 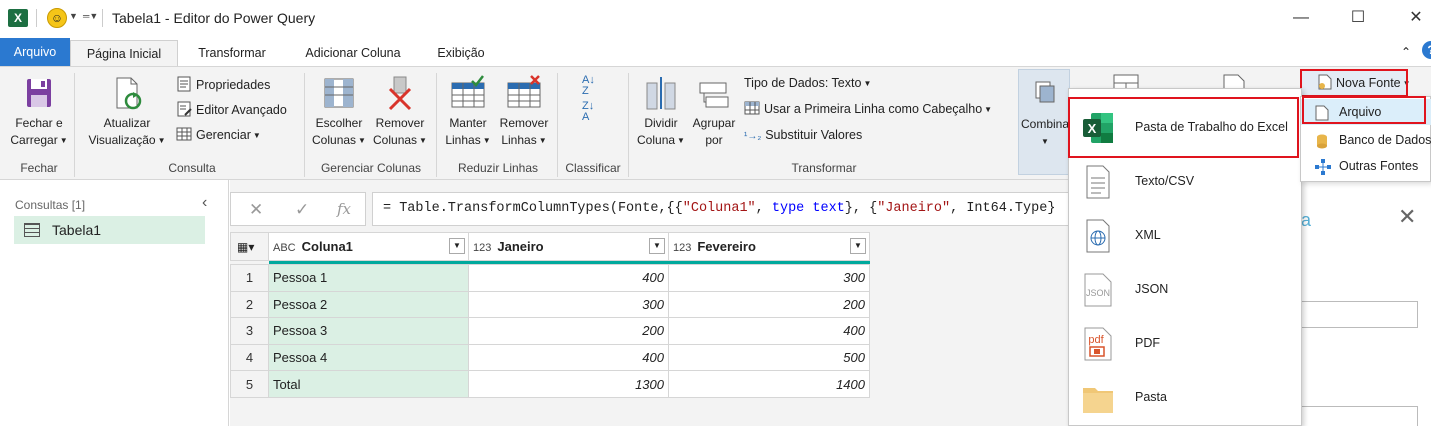 I want to click on smiley-feedback-icon: ☺, so click(x=57, y=18).